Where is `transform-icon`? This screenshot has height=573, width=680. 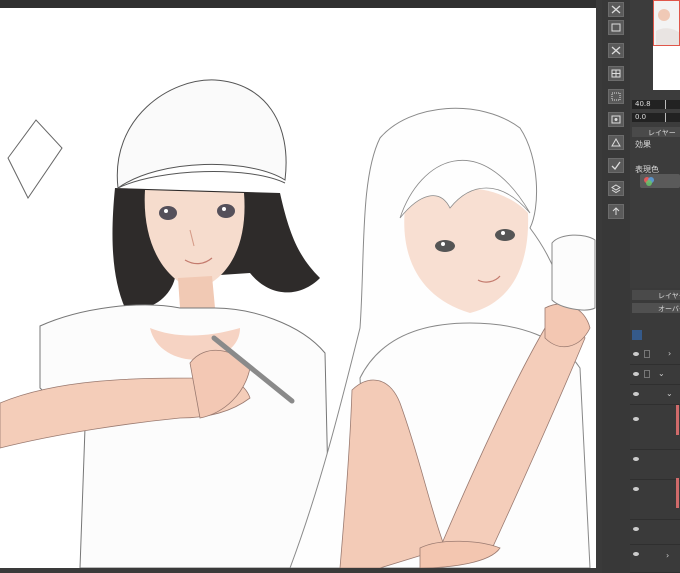
transform-icon is located at coordinates (616, 119).